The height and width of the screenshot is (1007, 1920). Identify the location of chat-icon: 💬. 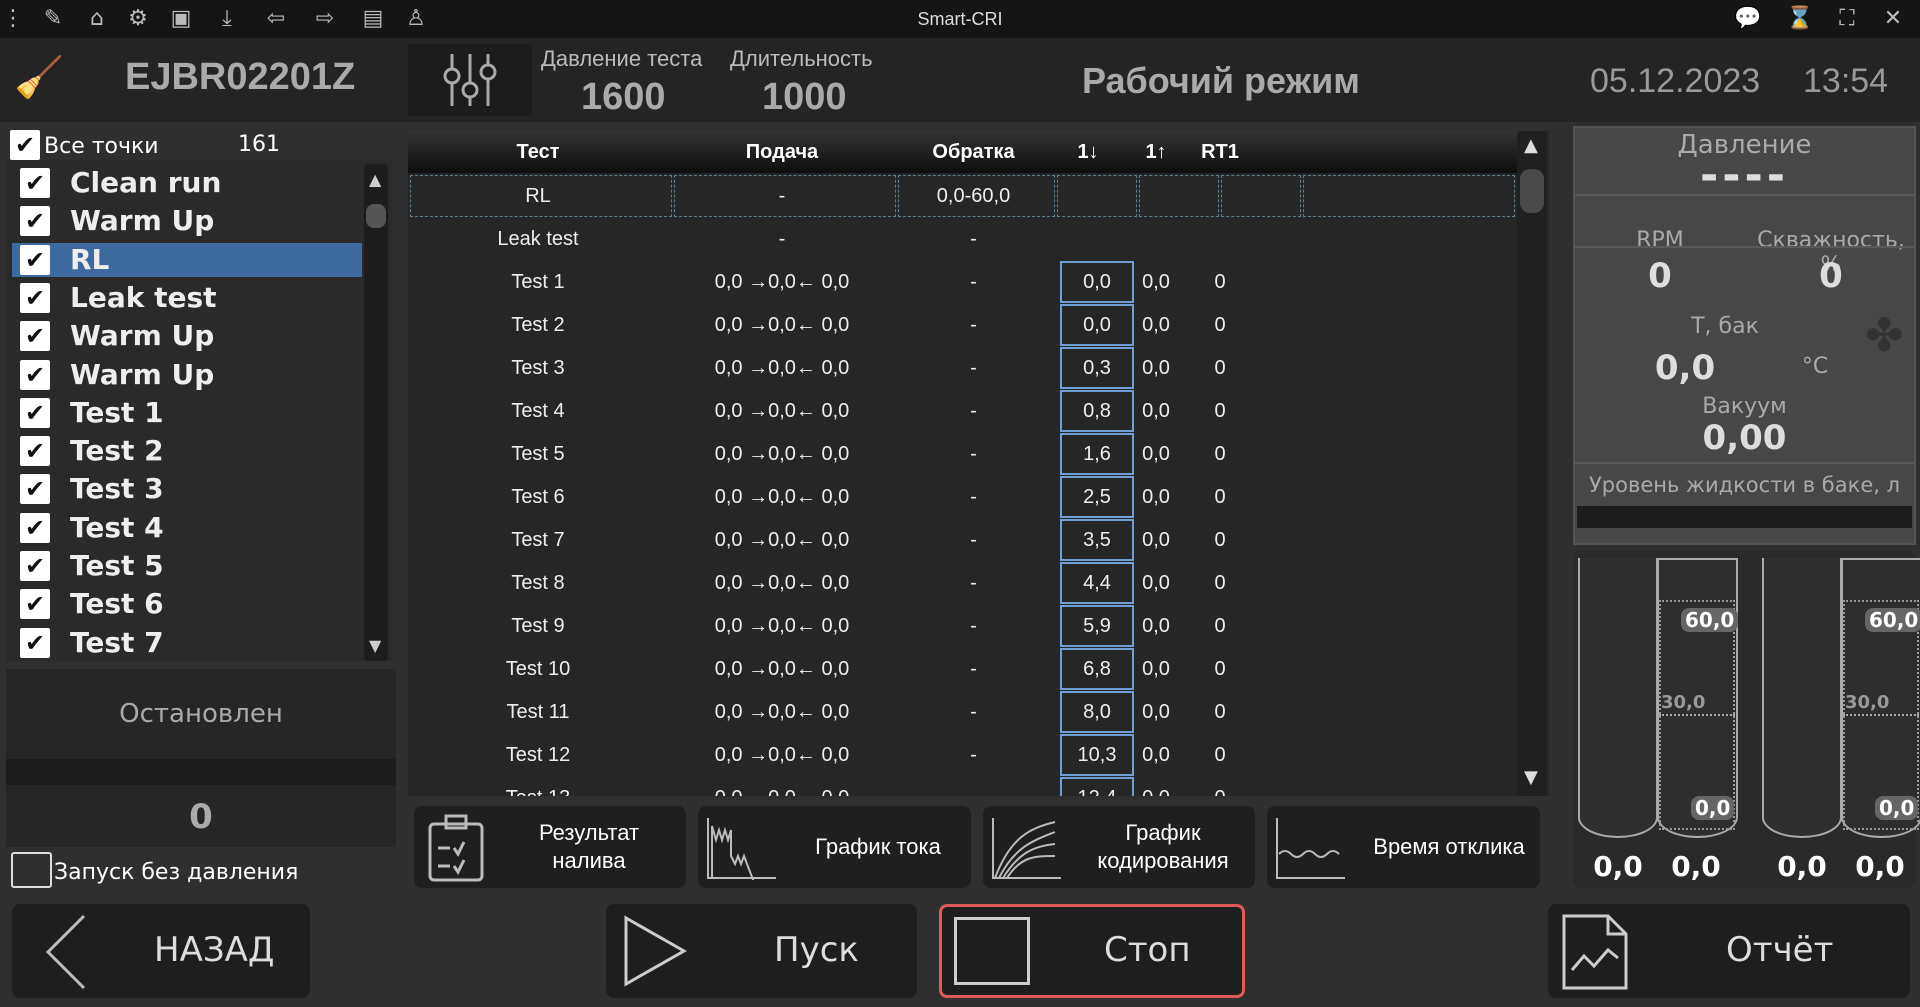
(1747, 19).